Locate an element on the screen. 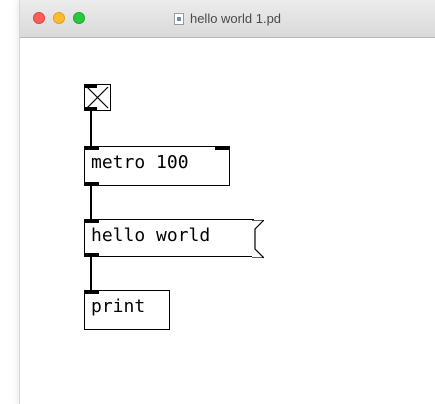 This screenshot has height=404, width=435. metro-label: metro 100 is located at coordinates (140, 162).